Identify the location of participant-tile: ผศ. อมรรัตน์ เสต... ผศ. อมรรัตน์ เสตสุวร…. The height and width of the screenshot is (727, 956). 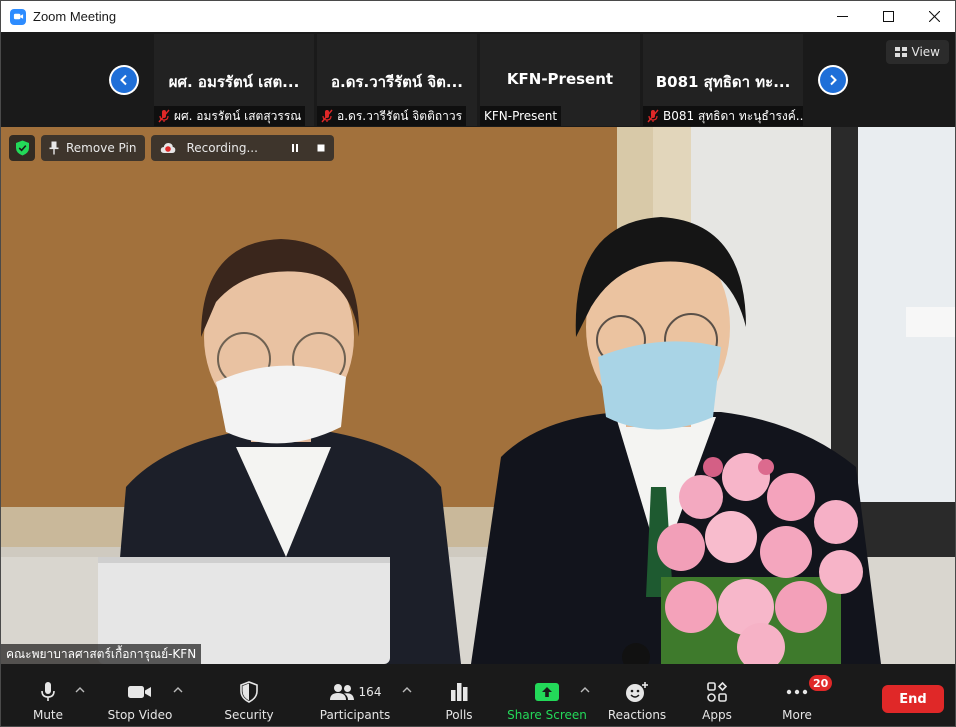
(234, 80).